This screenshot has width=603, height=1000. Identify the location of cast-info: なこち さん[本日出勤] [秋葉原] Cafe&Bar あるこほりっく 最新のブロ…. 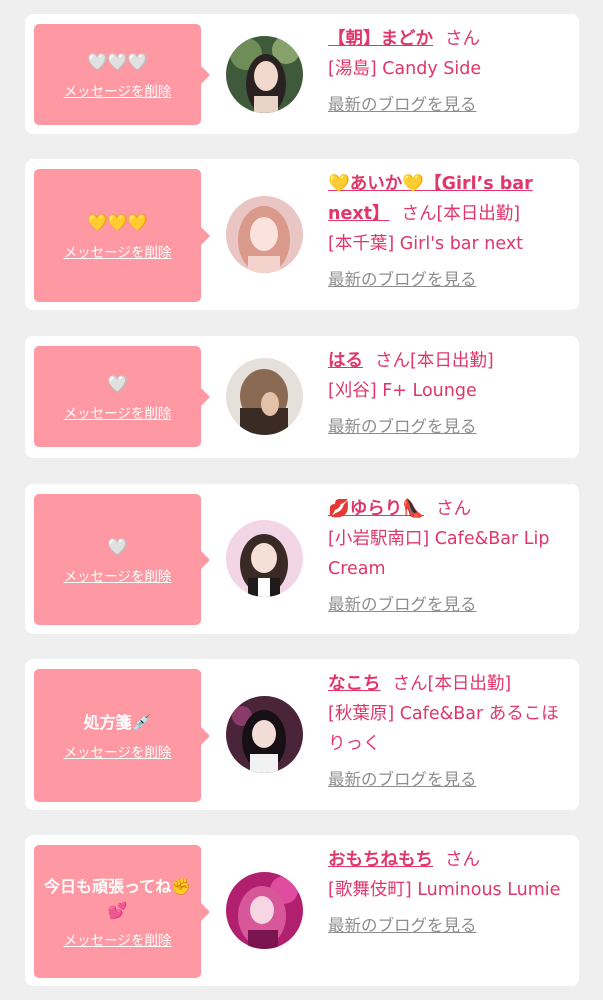
(448, 732).